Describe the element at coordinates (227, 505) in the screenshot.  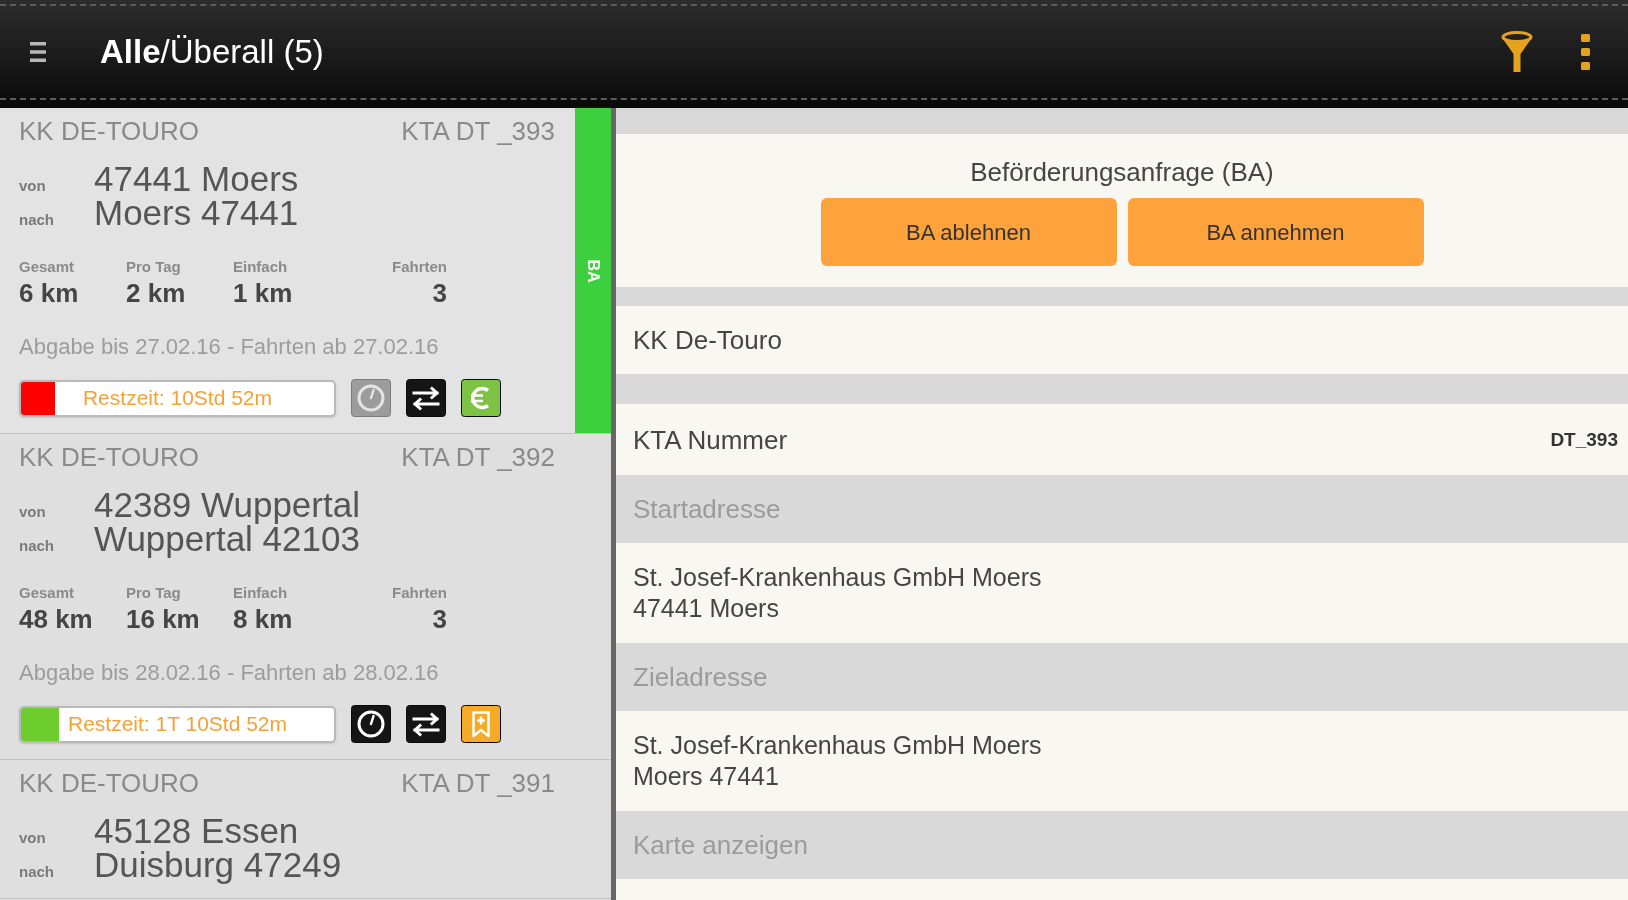
I see `route-place: 42389 Wuppertal` at that location.